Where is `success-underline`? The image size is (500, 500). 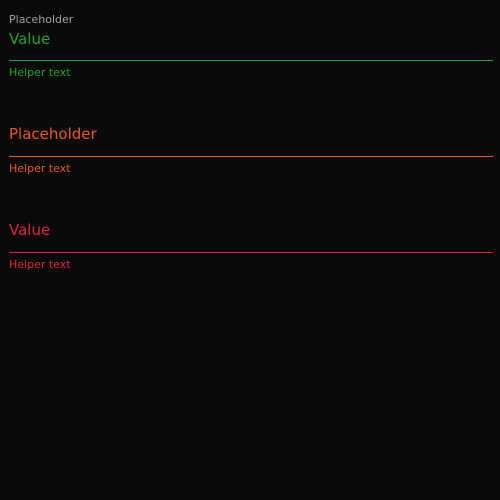 success-underline is located at coordinates (251, 60).